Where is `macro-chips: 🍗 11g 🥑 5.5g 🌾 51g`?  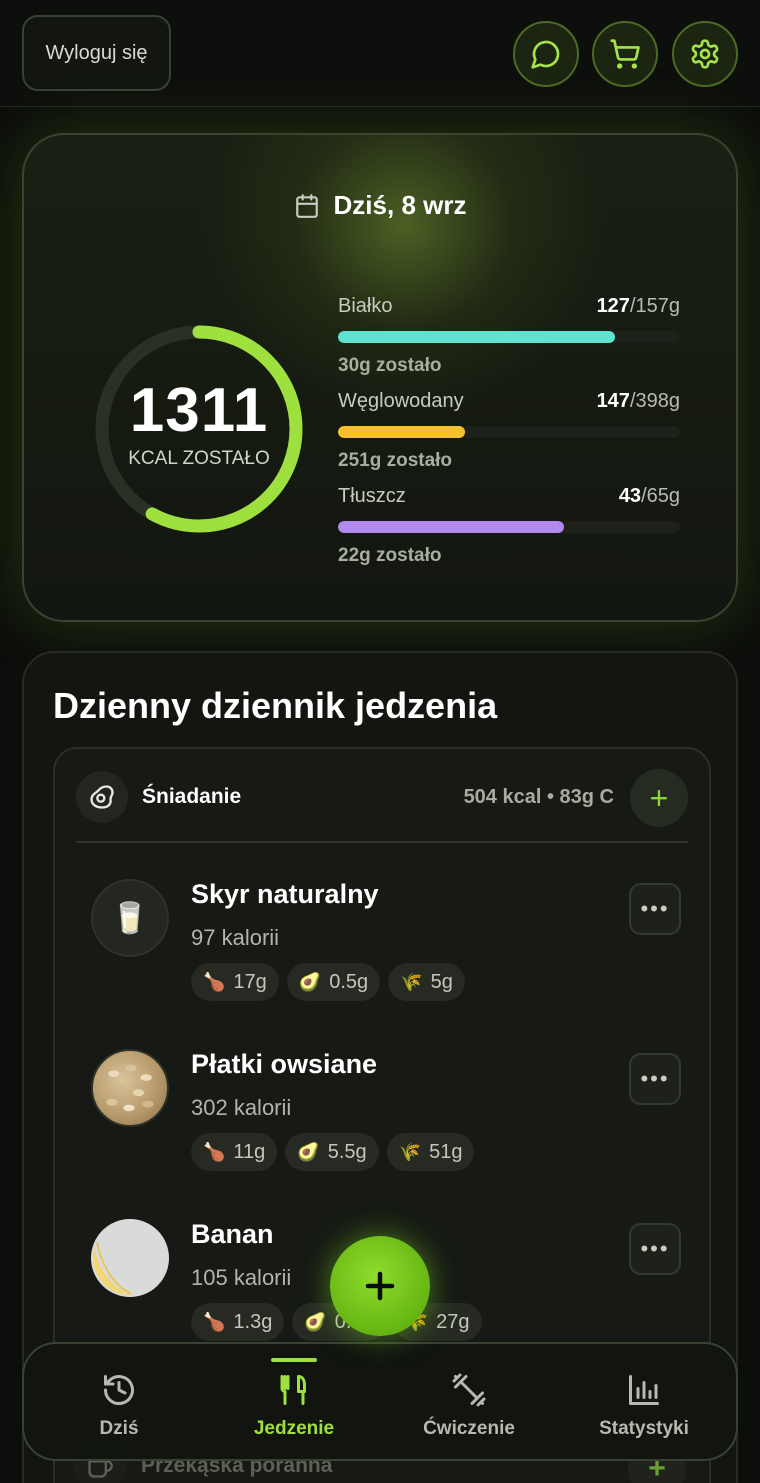
macro-chips: 🍗 11g 🥑 5.5g 🌾 51g is located at coordinates (333, 1152).